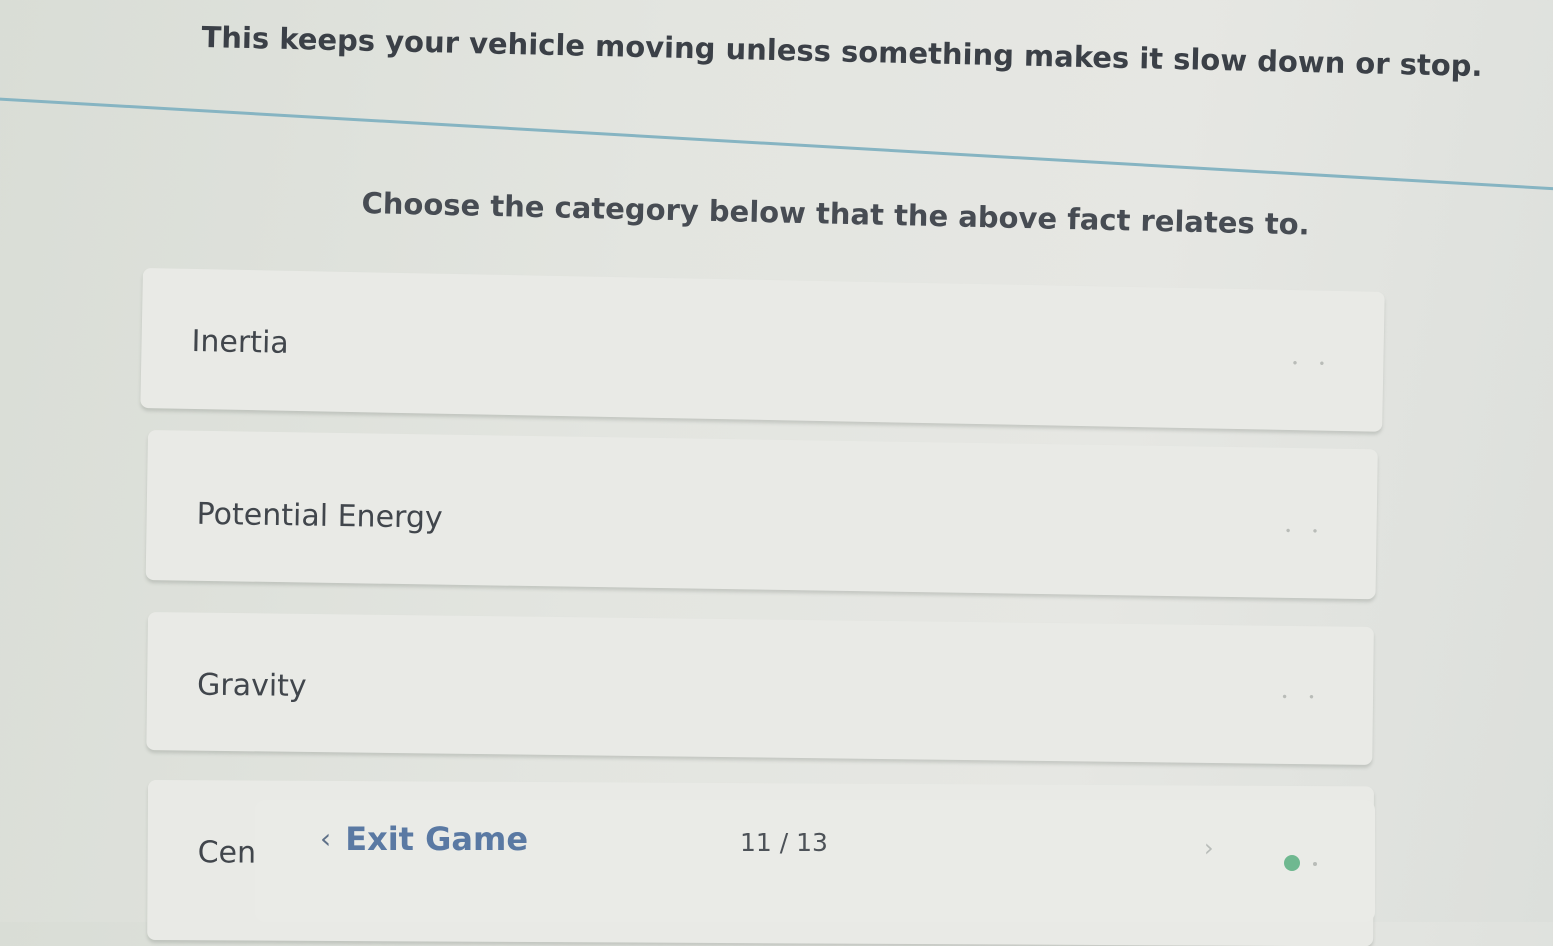 Image resolution: width=1553 pixels, height=946 pixels. What do you see at coordinates (760, 688) in the screenshot?
I see `answer-option-gravity: Gravity • •` at bounding box center [760, 688].